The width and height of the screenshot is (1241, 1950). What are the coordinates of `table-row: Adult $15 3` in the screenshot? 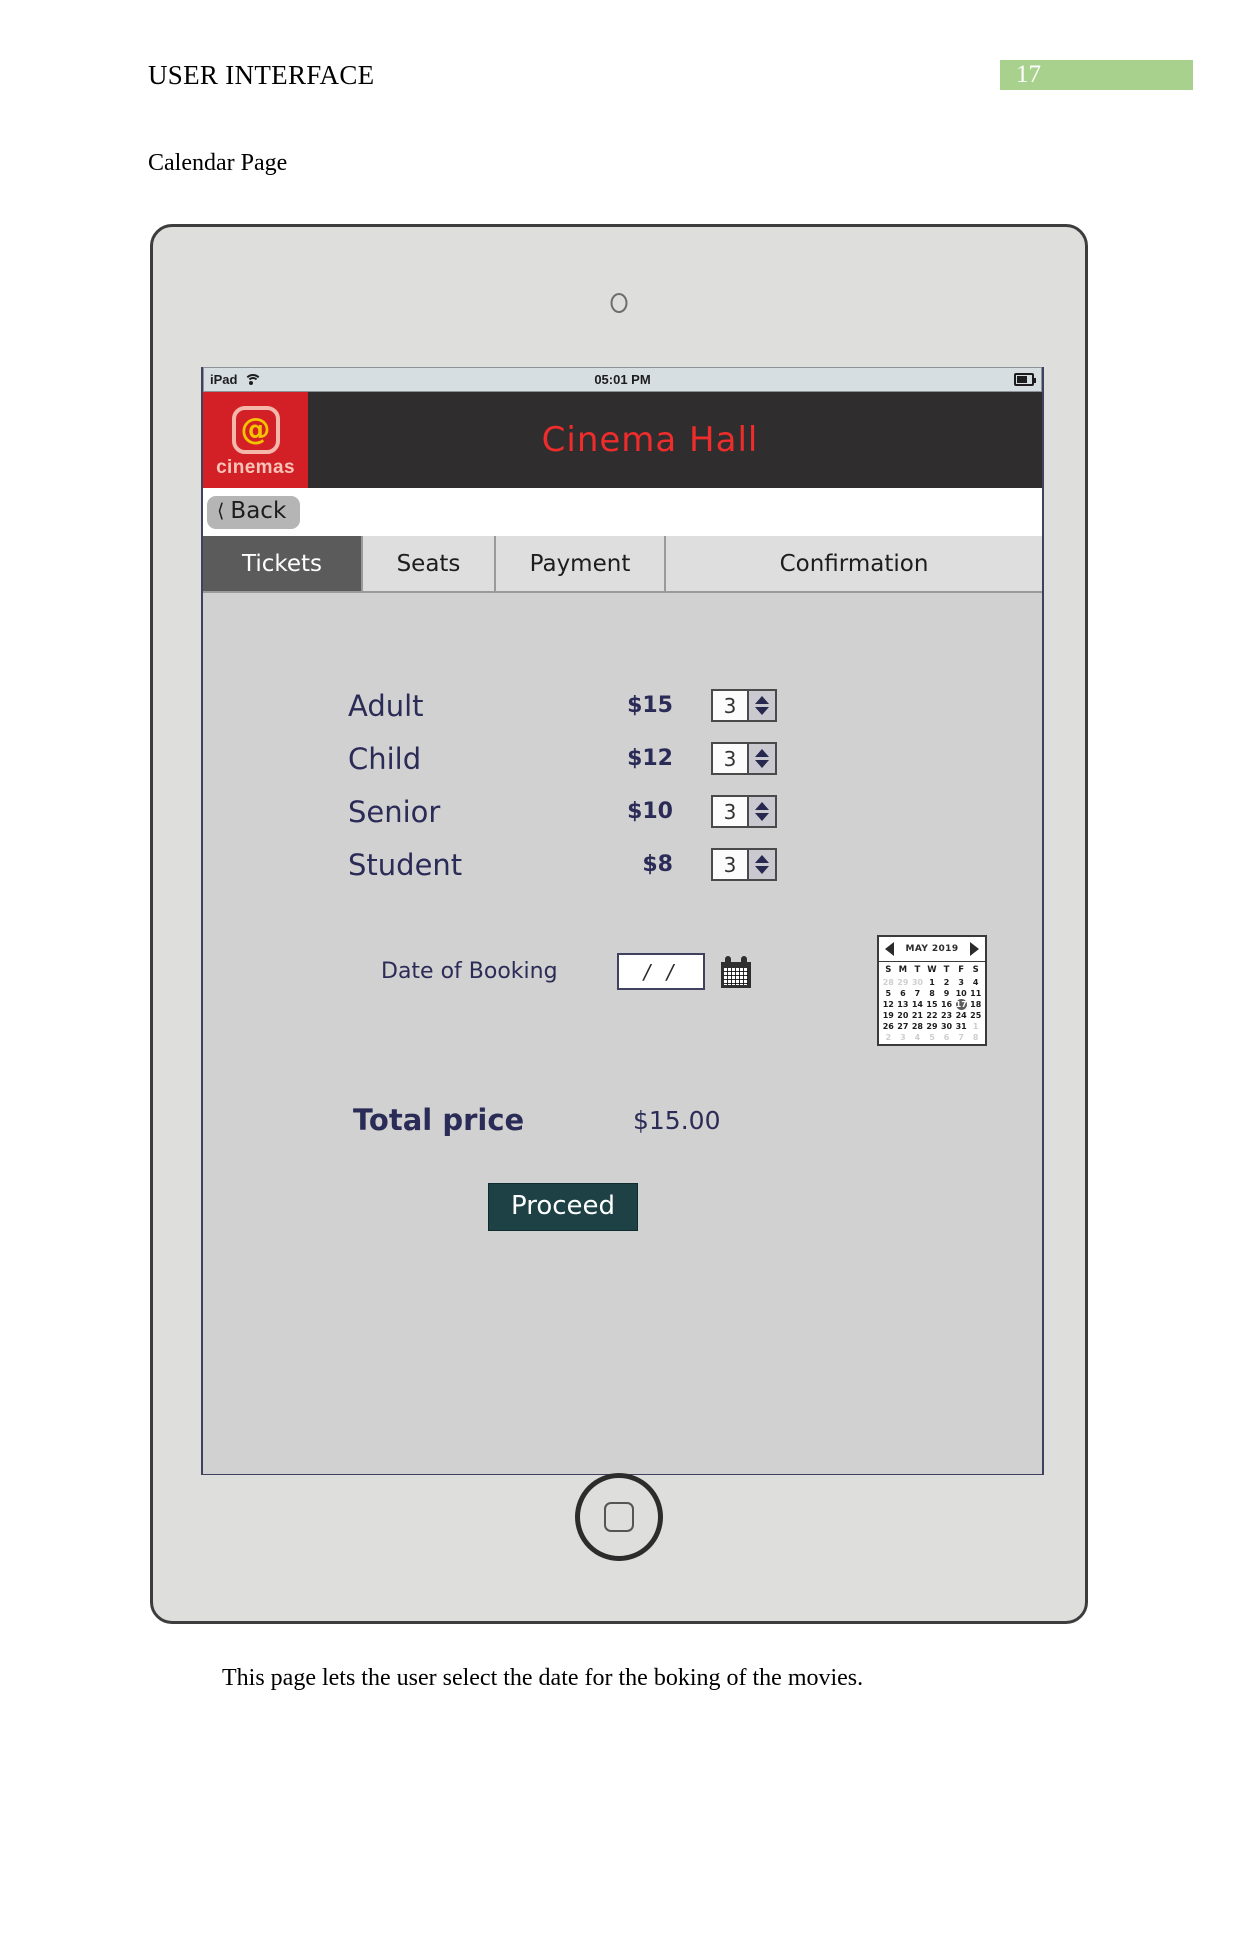 It's located at (580, 705).